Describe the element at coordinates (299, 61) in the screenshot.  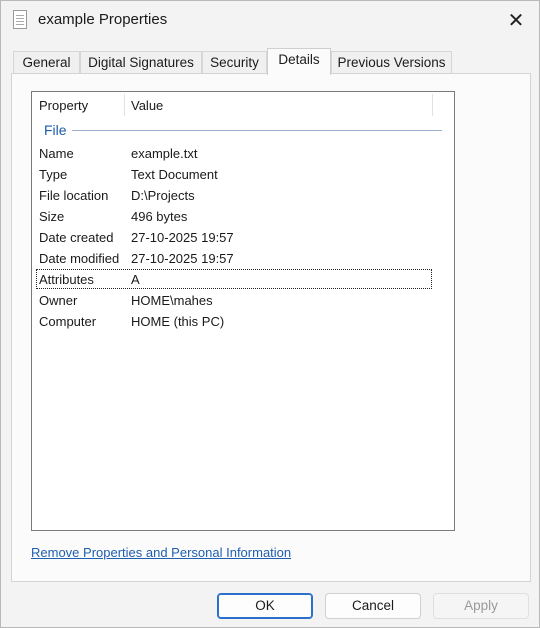
I see `tab-details: Details` at that location.